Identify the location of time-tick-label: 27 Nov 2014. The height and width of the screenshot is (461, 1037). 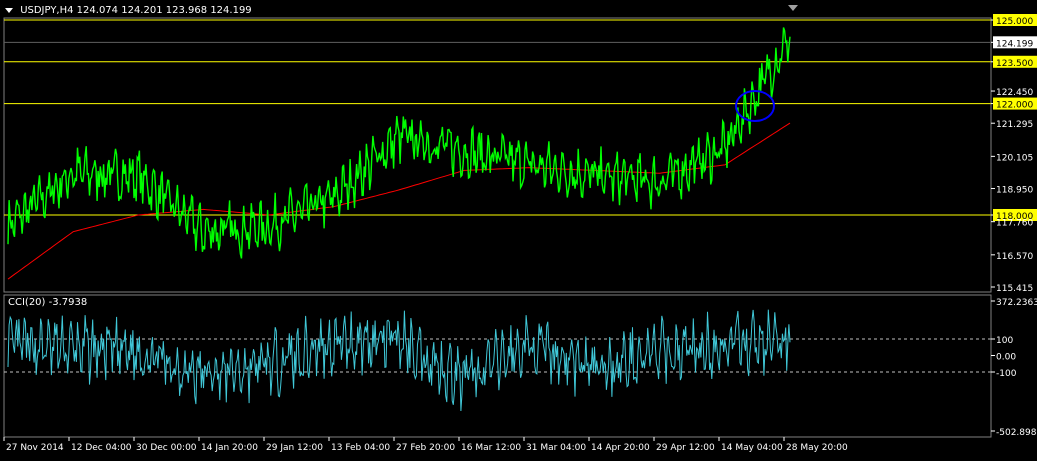
(35, 448).